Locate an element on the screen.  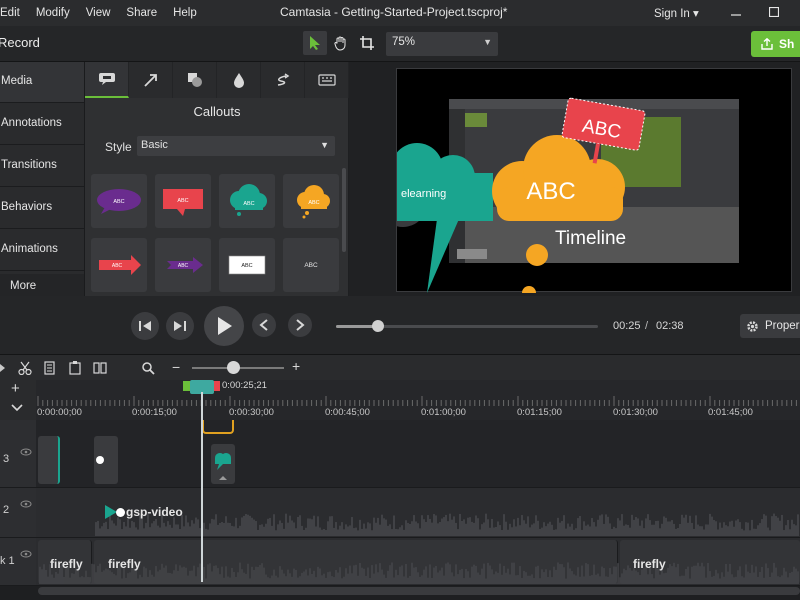
current-time: 00:25 is located at coordinates (627, 326).